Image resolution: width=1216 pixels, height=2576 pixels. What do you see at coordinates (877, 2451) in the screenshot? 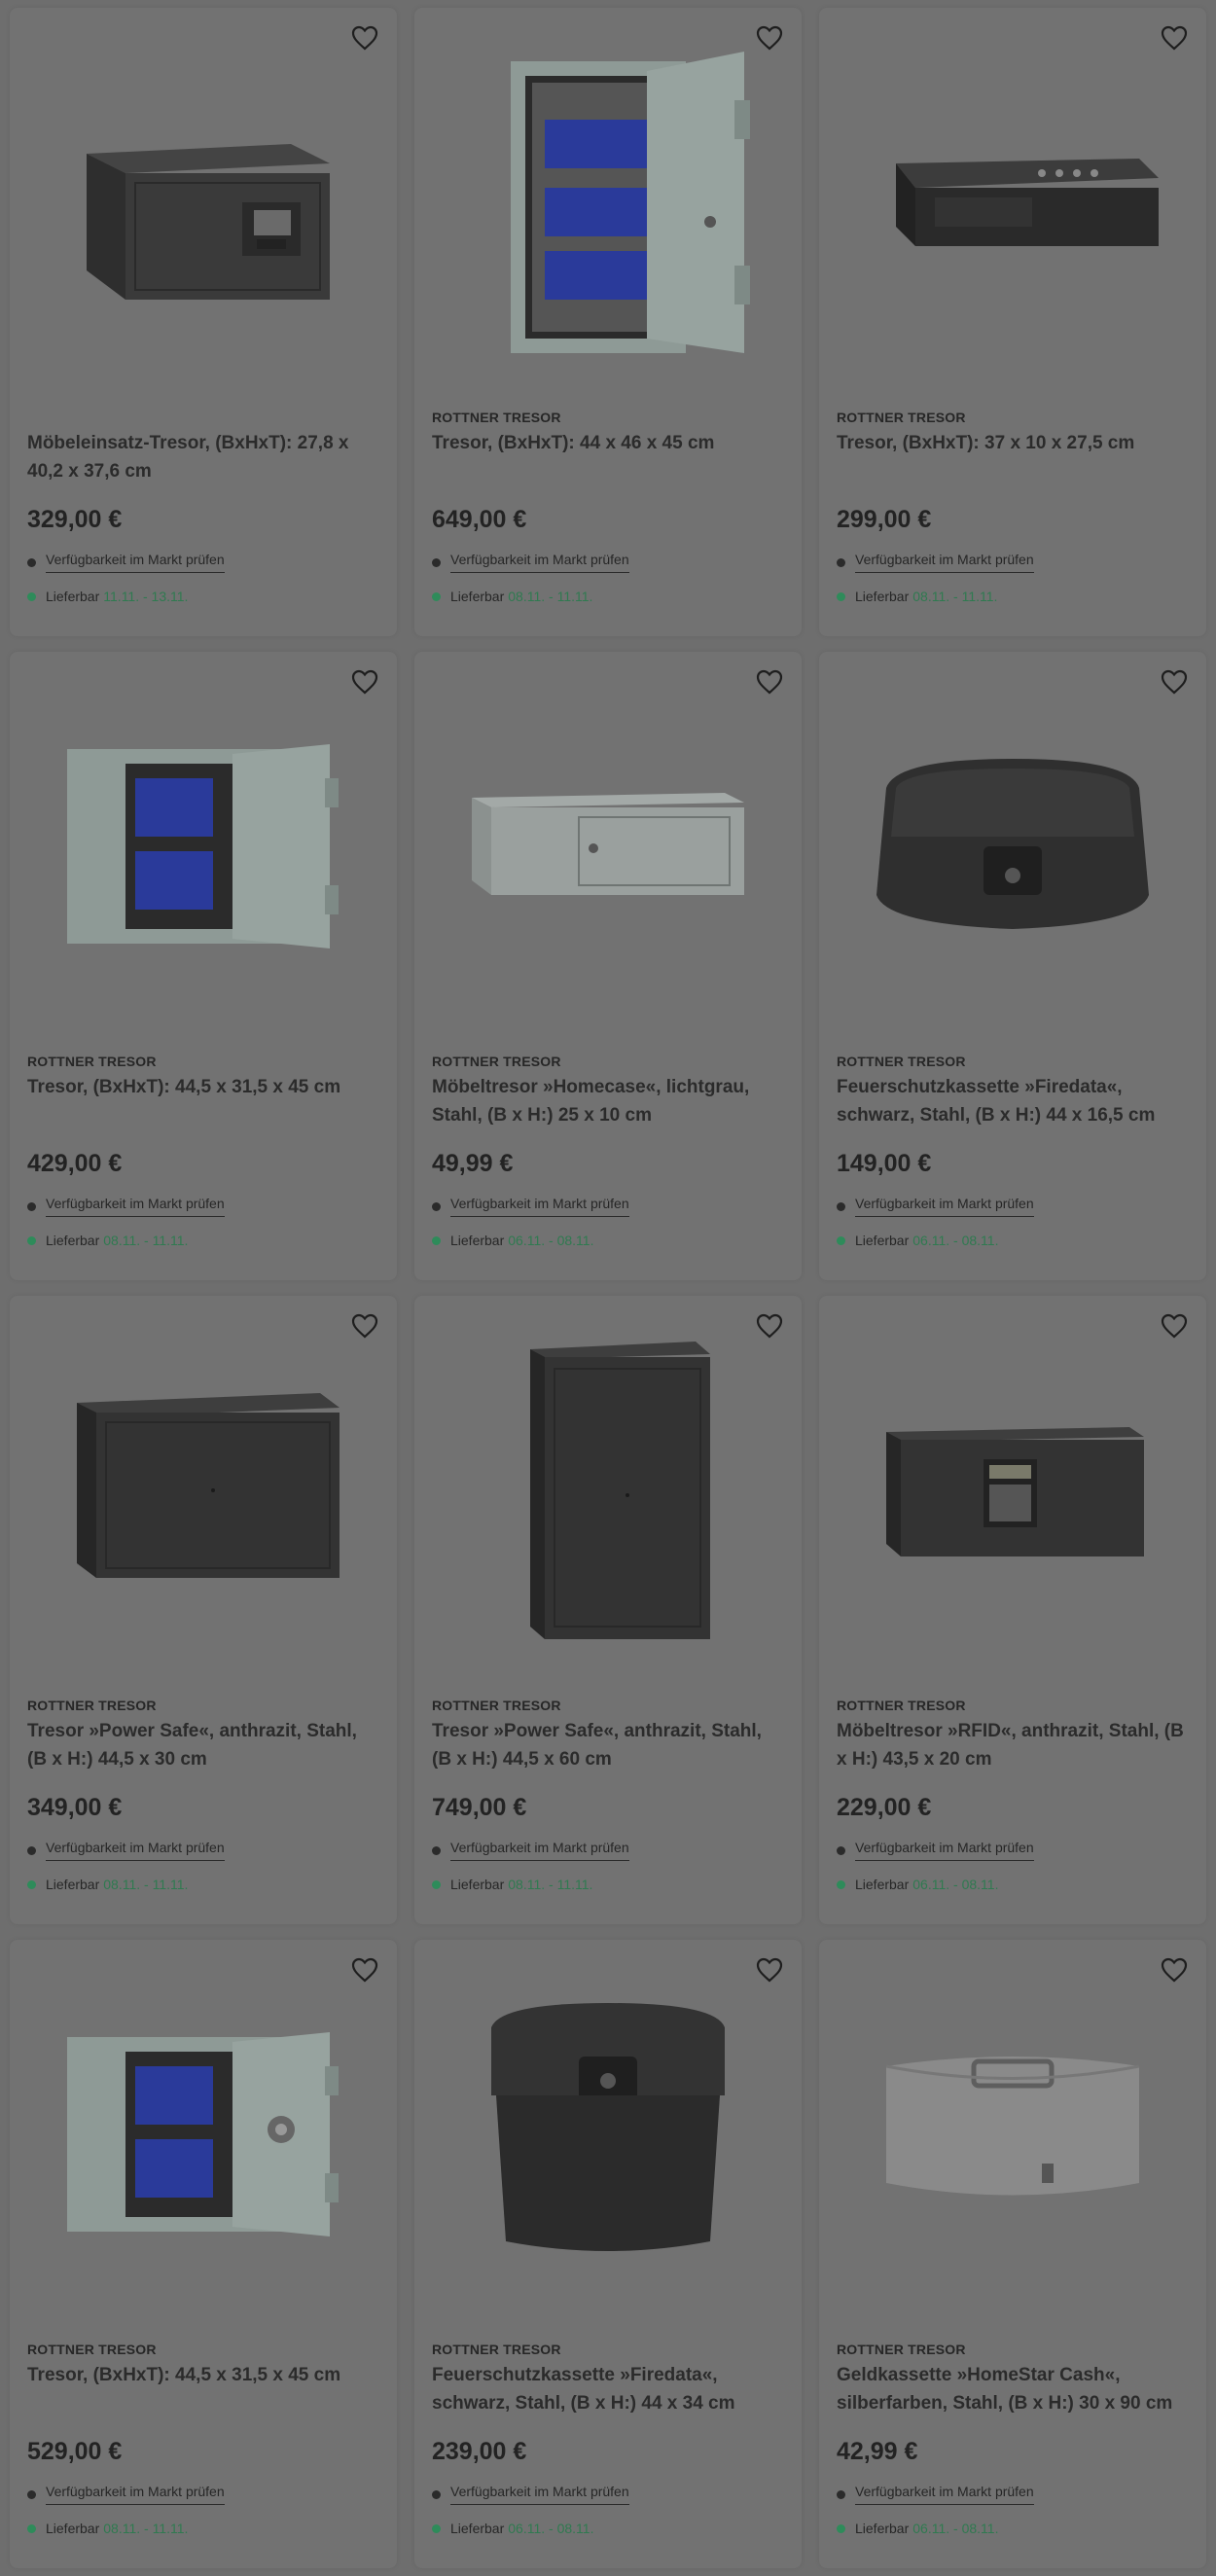
I see `product-price: 42,99 €` at bounding box center [877, 2451].